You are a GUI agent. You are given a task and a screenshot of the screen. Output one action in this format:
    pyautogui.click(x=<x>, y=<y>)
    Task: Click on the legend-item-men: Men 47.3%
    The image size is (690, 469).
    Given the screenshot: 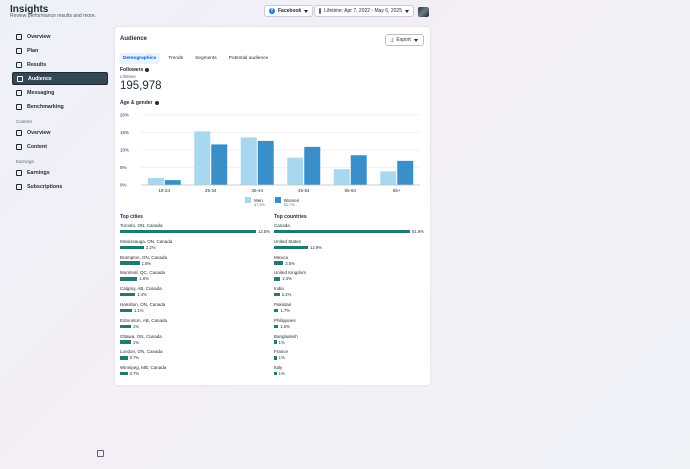 What is the action you would take?
    pyautogui.click(x=255, y=202)
    